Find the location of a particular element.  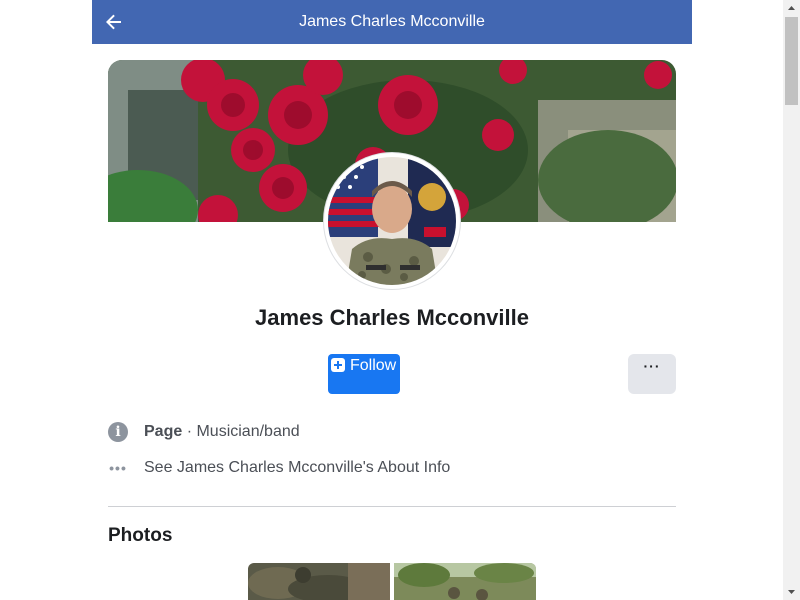

scrollbar-thumb is located at coordinates (791, 61).